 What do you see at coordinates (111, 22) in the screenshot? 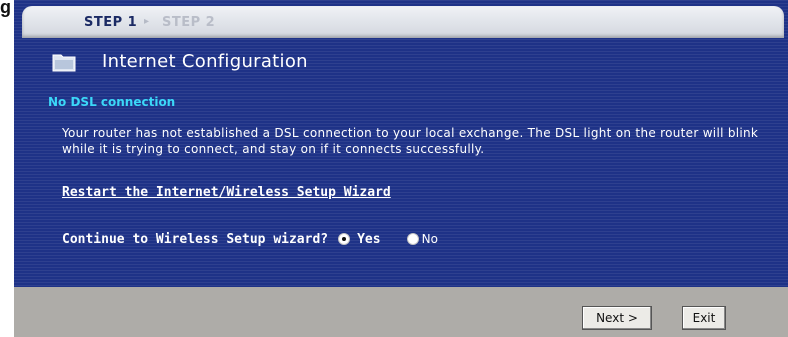
I see `step-1-label: STEP 1` at bounding box center [111, 22].